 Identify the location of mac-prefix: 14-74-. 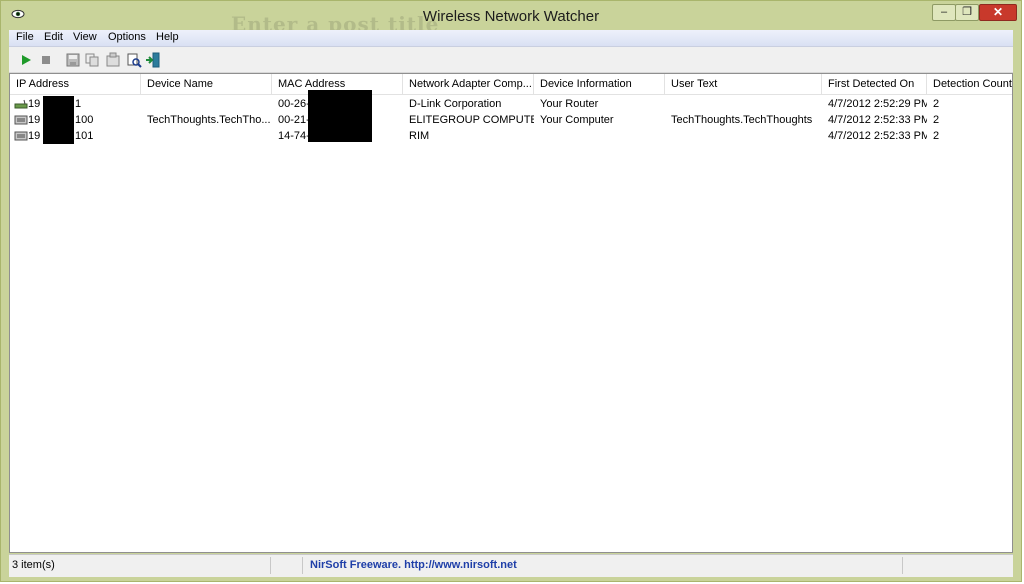
(294, 136).